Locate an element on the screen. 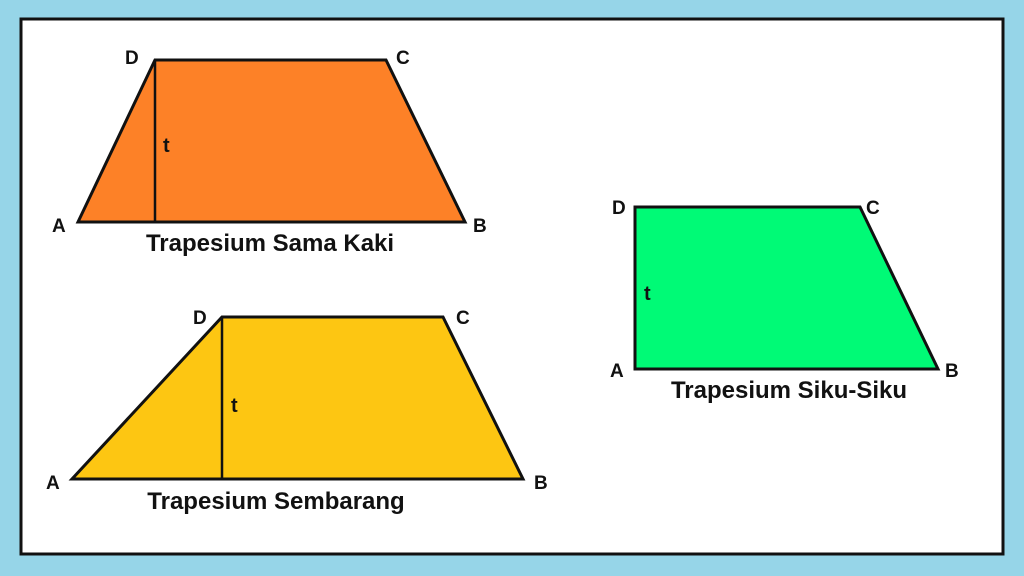 This screenshot has width=1024, height=576. isosceles-title: Trapesium Sama Kaki is located at coordinates (270, 243).